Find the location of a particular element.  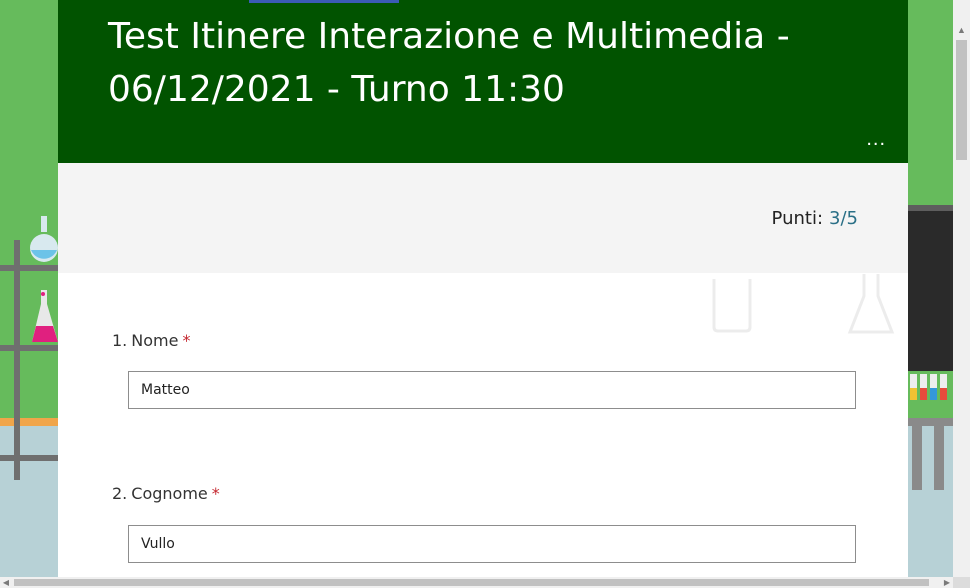

blue-flask-icon is located at coordinates (44, 239).